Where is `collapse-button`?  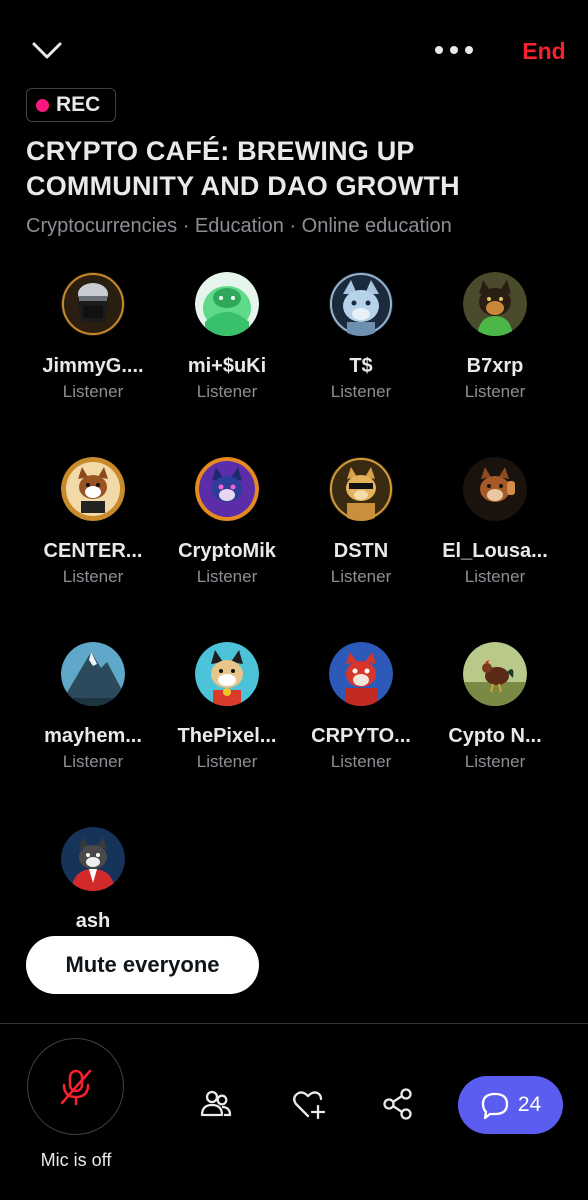 collapse-button is located at coordinates (47, 51).